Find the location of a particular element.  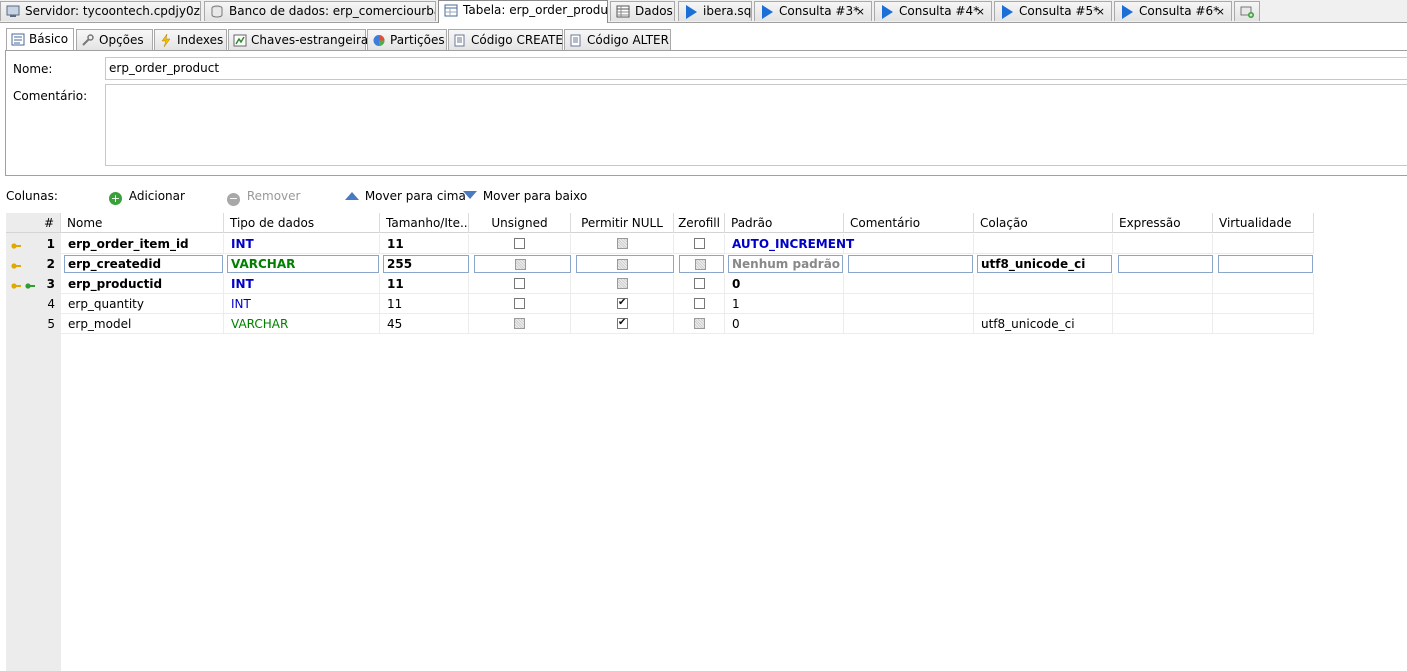

add-column-button: + Adicionar is located at coordinates (147, 196).